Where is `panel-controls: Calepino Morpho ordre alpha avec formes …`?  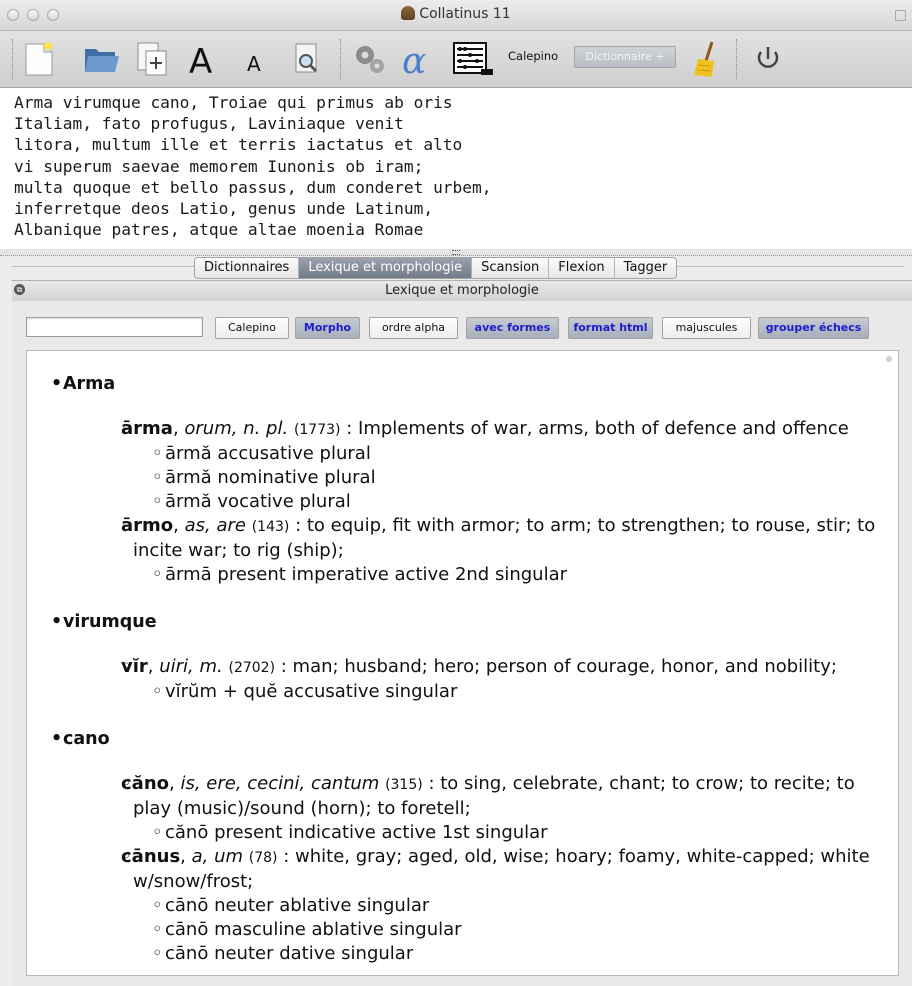
panel-controls: Calepino Morpho ordre alpha avec formes … is located at coordinates (462, 326).